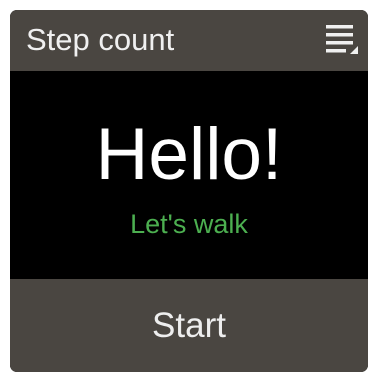  I want to click on subtitle-text: Let's walk, so click(189, 224).